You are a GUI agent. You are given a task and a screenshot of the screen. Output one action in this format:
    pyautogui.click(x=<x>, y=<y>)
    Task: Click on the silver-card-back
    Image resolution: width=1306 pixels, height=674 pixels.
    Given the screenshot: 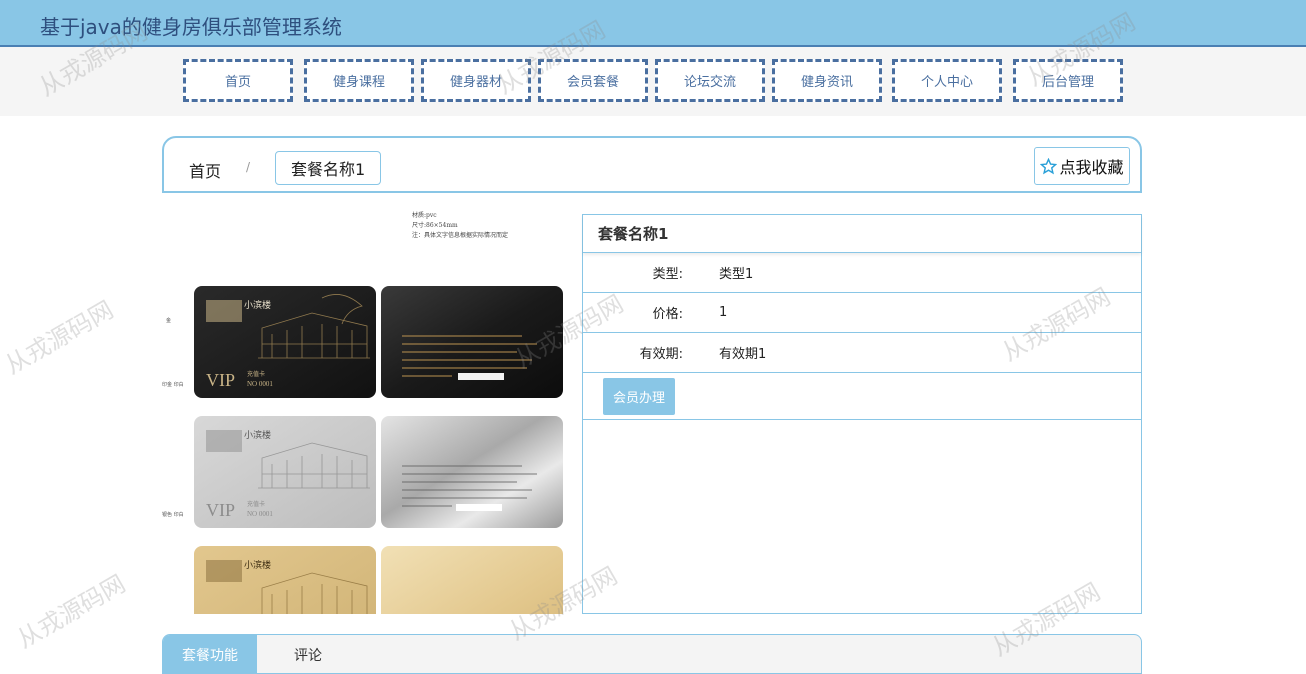 What is the action you would take?
    pyautogui.click(x=472, y=472)
    